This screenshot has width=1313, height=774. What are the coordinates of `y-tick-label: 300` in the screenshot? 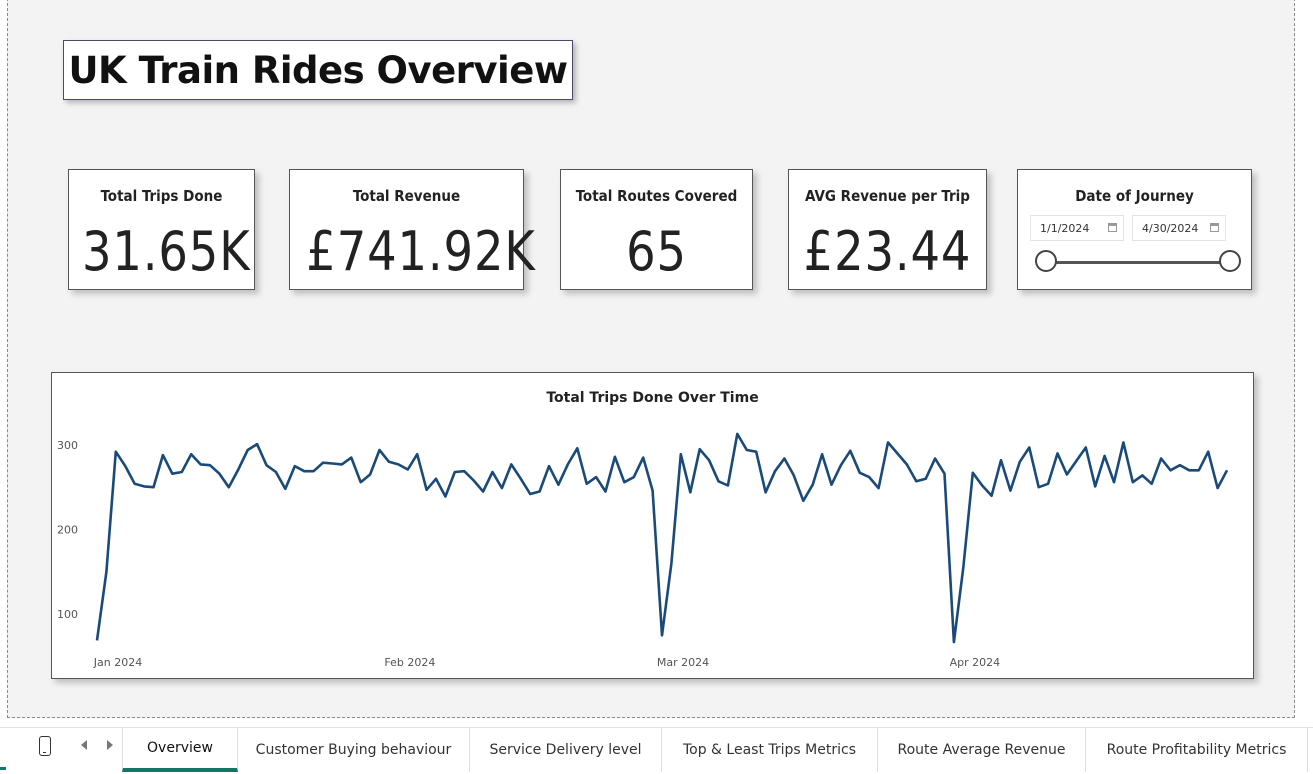 It's located at (67, 445).